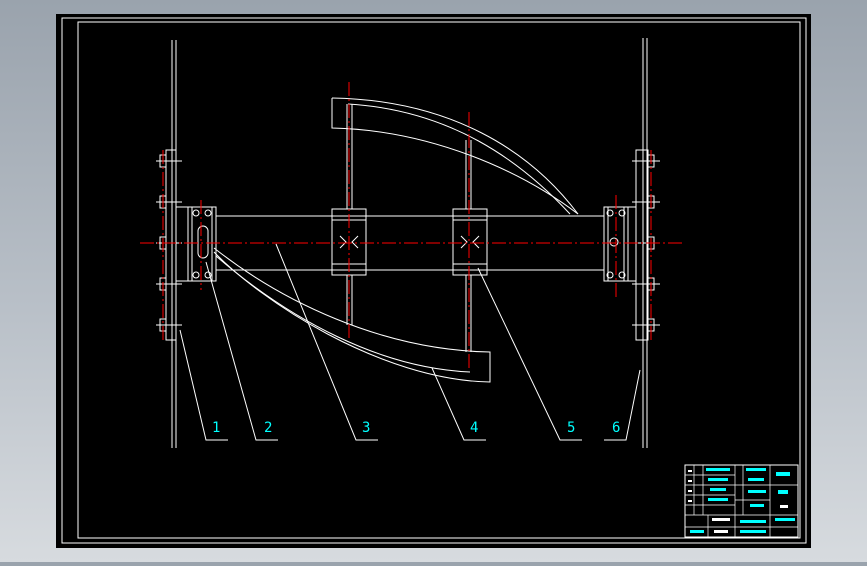  Describe the element at coordinates (474, 428) in the screenshot. I see `part-label-4: 4` at that location.